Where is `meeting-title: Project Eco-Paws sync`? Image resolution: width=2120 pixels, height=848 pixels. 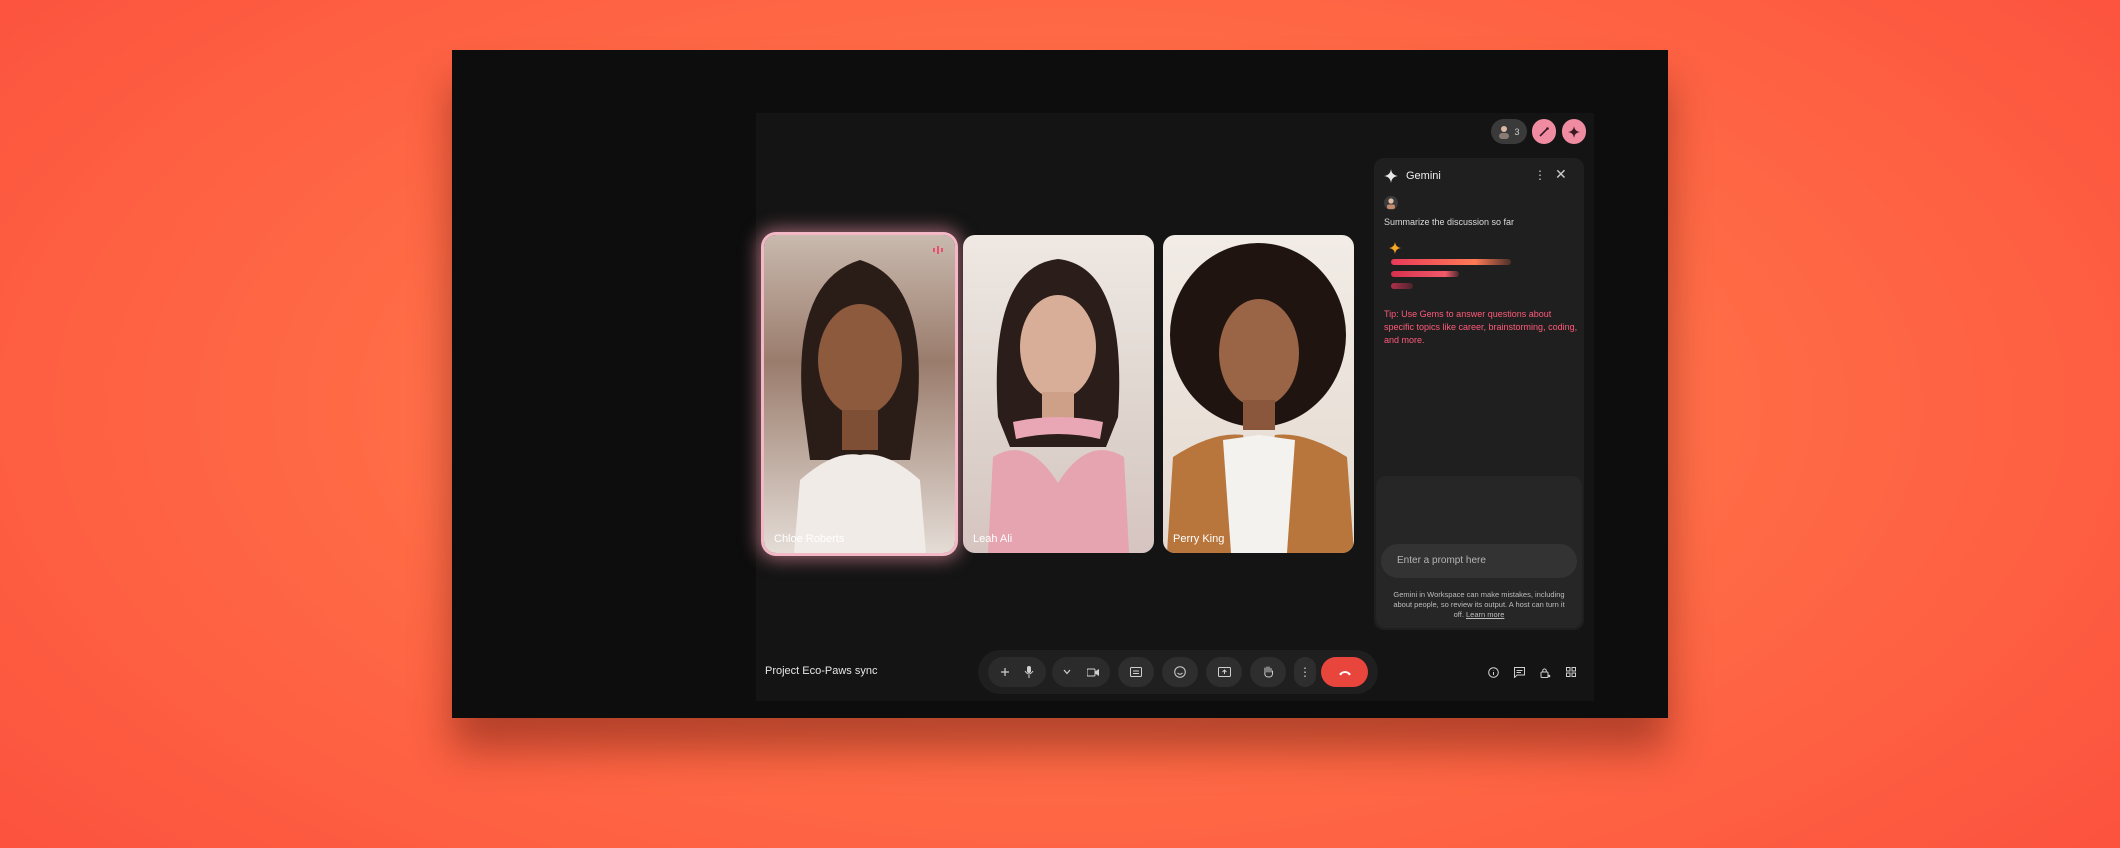
meeting-title: Project Eco-Paws sync is located at coordinates (821, 671).